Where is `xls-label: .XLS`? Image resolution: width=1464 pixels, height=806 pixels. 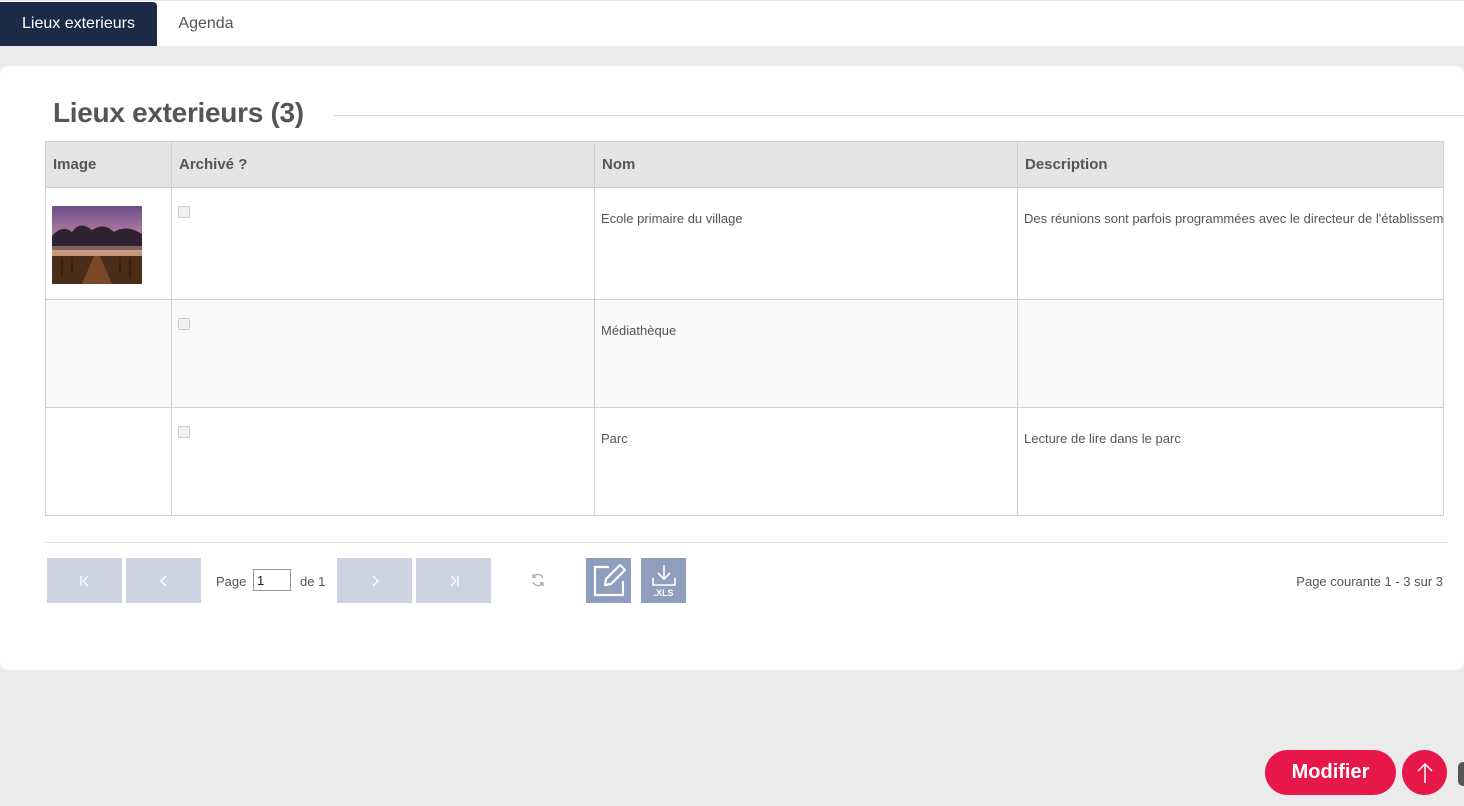 xls-label: .XLS is located at coordinates (663, 592).